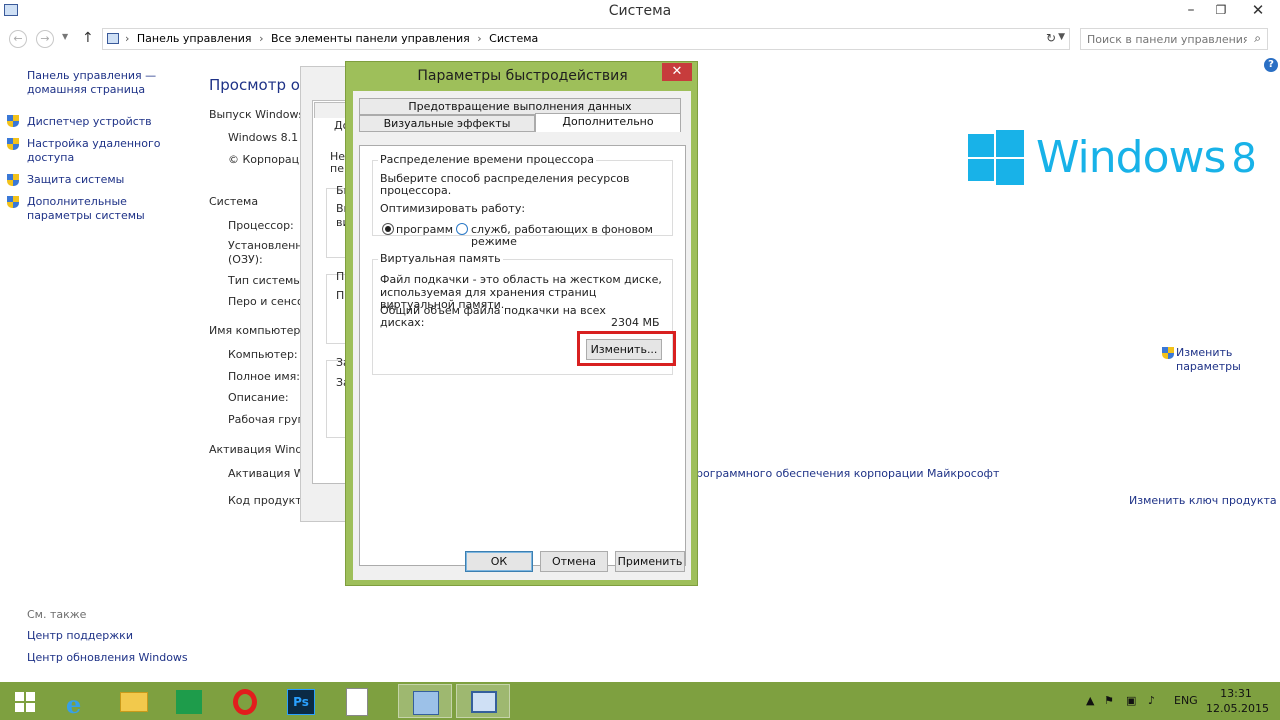  I want to click on bg-group-profiles, so click(336, 309).